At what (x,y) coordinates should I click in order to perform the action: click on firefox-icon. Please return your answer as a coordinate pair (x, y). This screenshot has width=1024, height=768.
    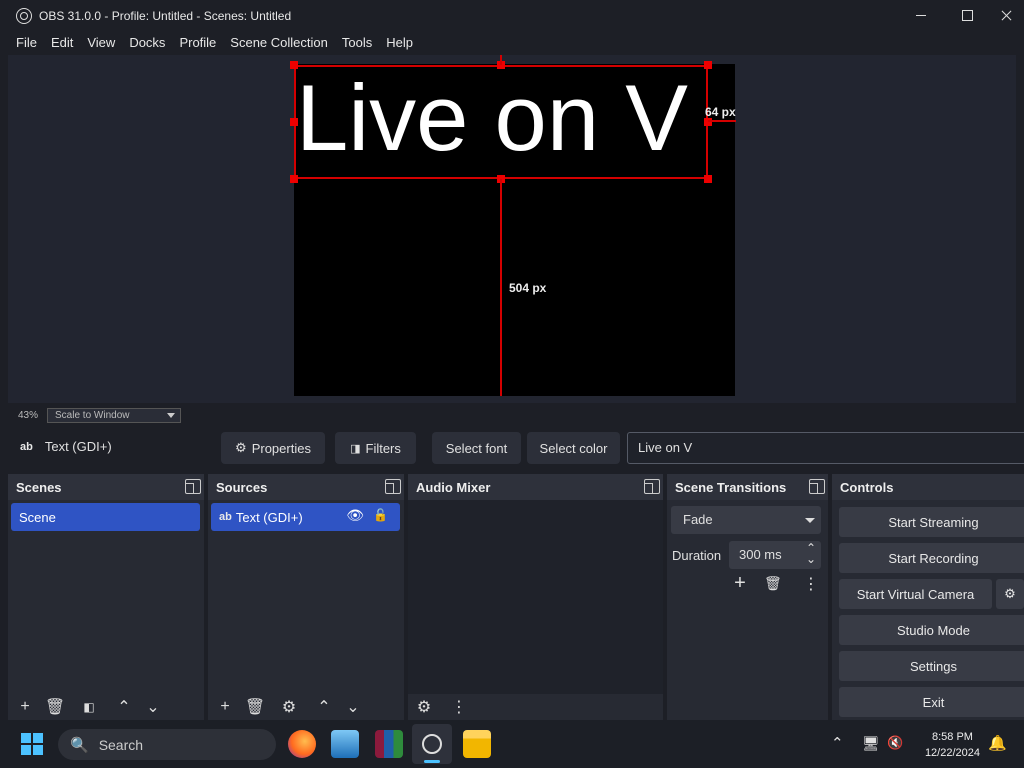
    Looking at the image, I should click on (302, 744).